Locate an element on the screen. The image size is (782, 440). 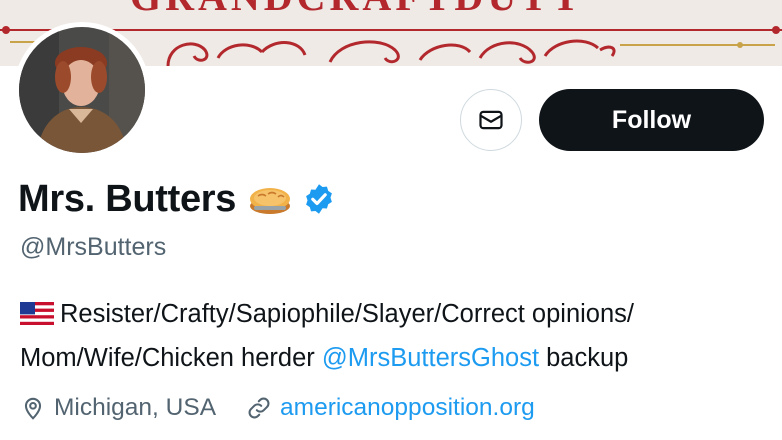
location: Michigan, USA is located at coordinates (118, 408).